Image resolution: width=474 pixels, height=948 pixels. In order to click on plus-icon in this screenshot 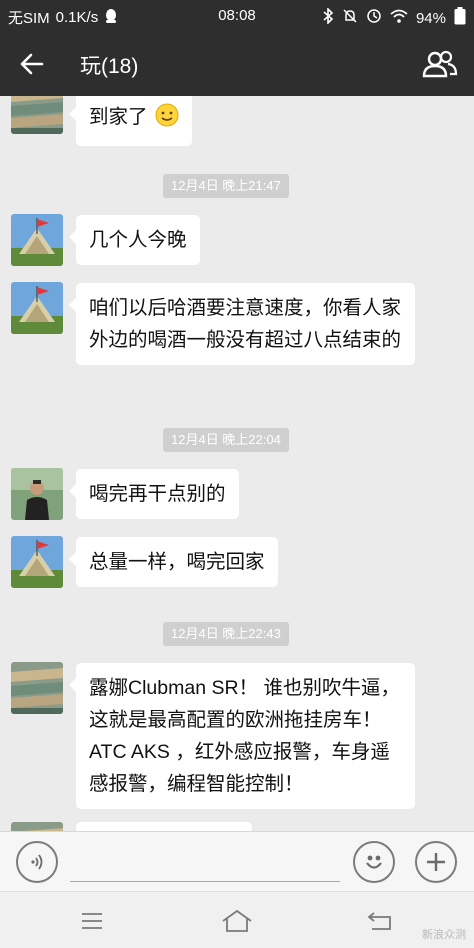, I will do `click(436, 862)`.